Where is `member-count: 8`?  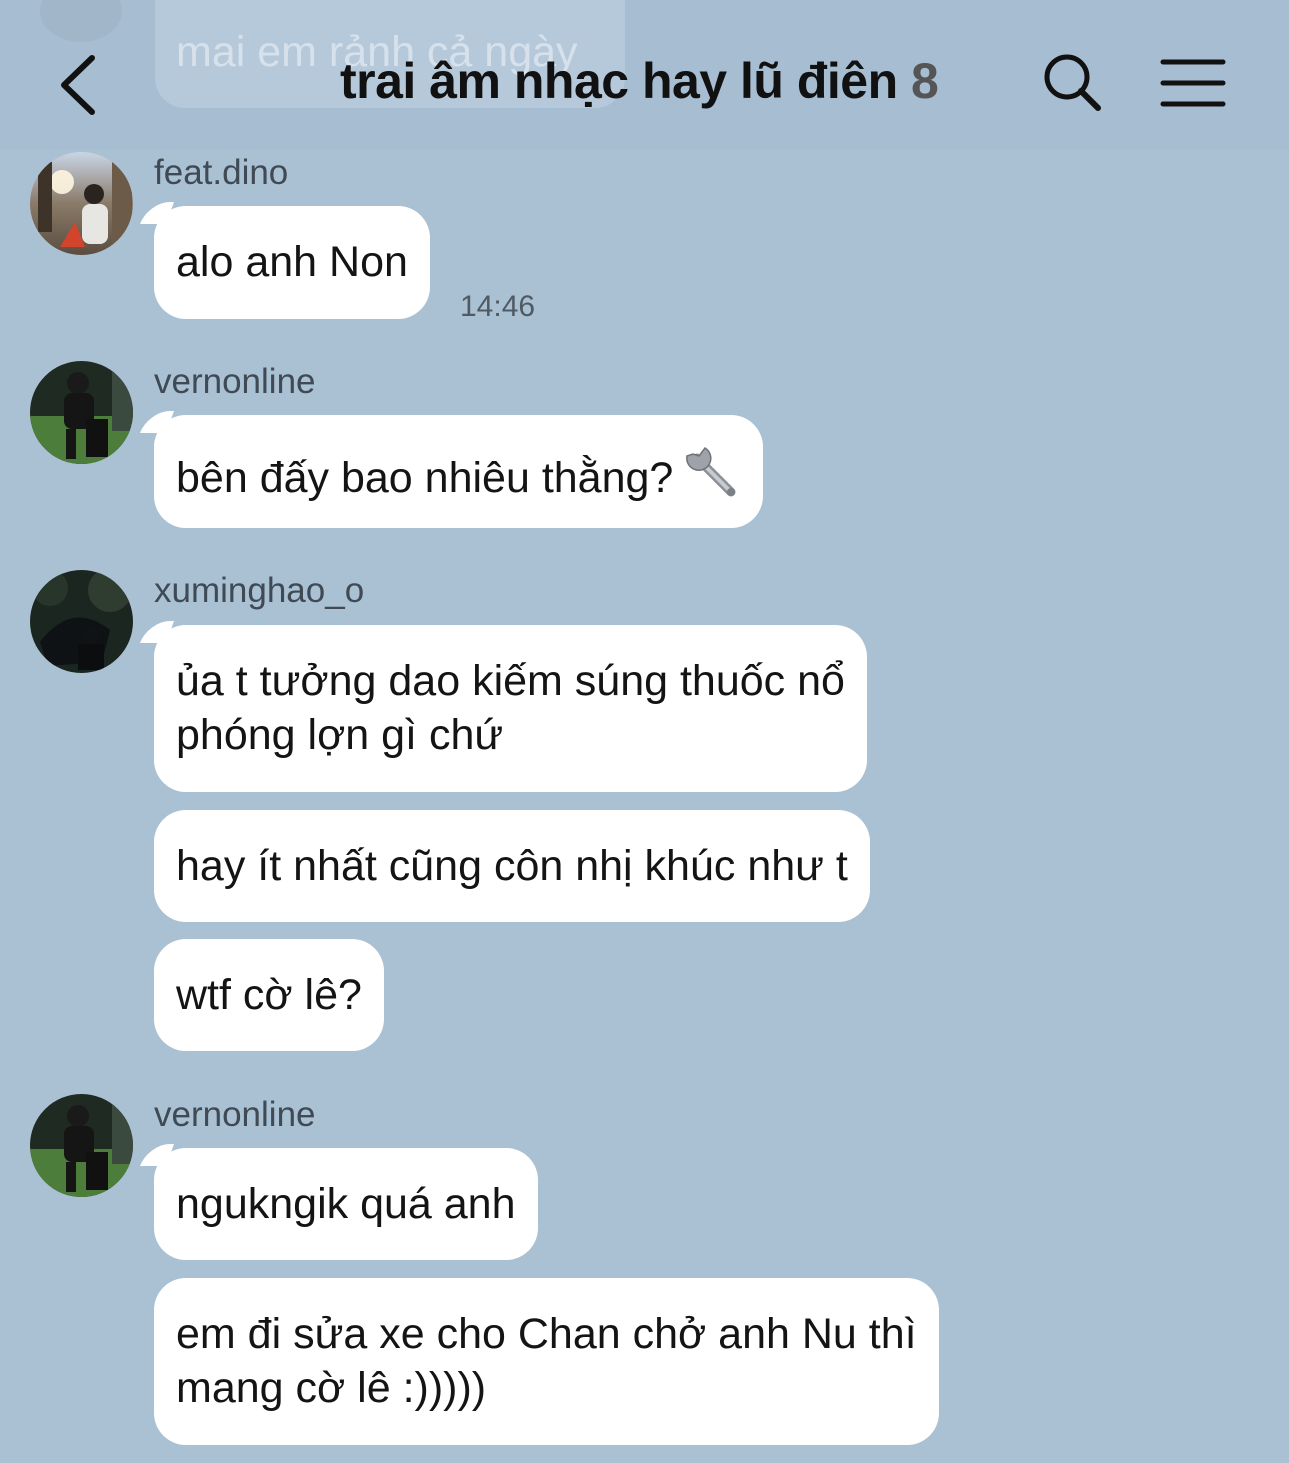 member-count: 8 is located at coordinates (925, 81).